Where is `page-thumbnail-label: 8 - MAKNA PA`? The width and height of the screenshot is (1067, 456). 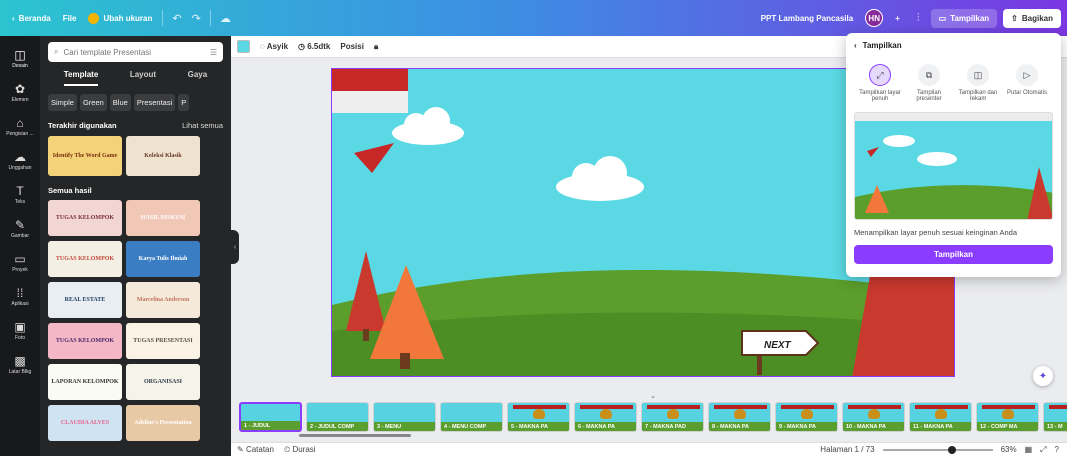 page-thumbnail-label: 8 - MAKNA PA is located at coordinates (730, 427).